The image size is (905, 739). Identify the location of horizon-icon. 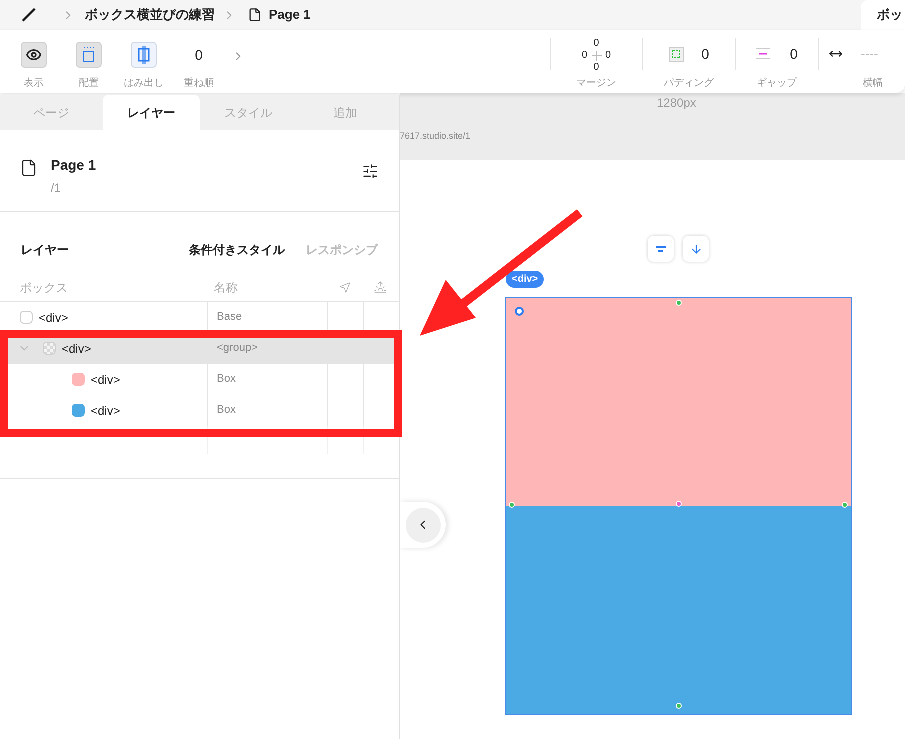
(380, 287).